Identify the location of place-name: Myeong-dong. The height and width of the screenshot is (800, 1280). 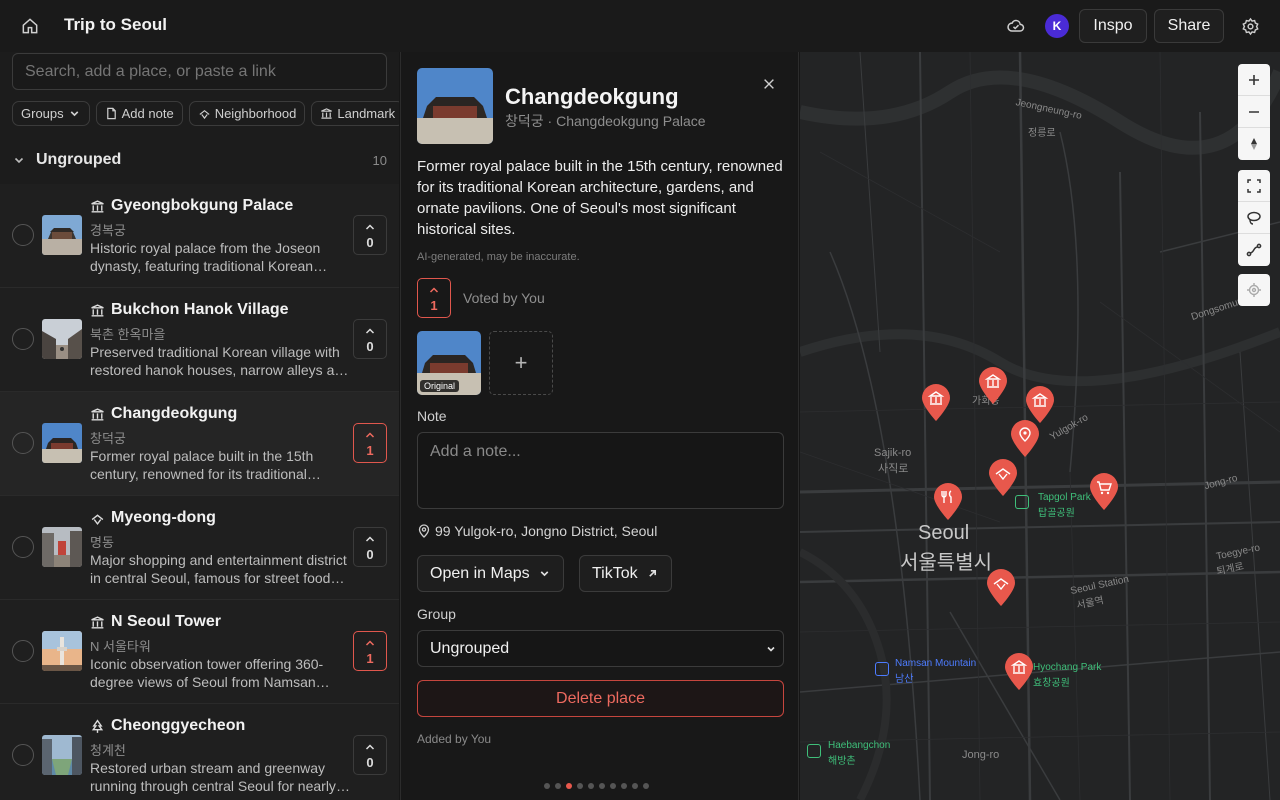
(153, 518).